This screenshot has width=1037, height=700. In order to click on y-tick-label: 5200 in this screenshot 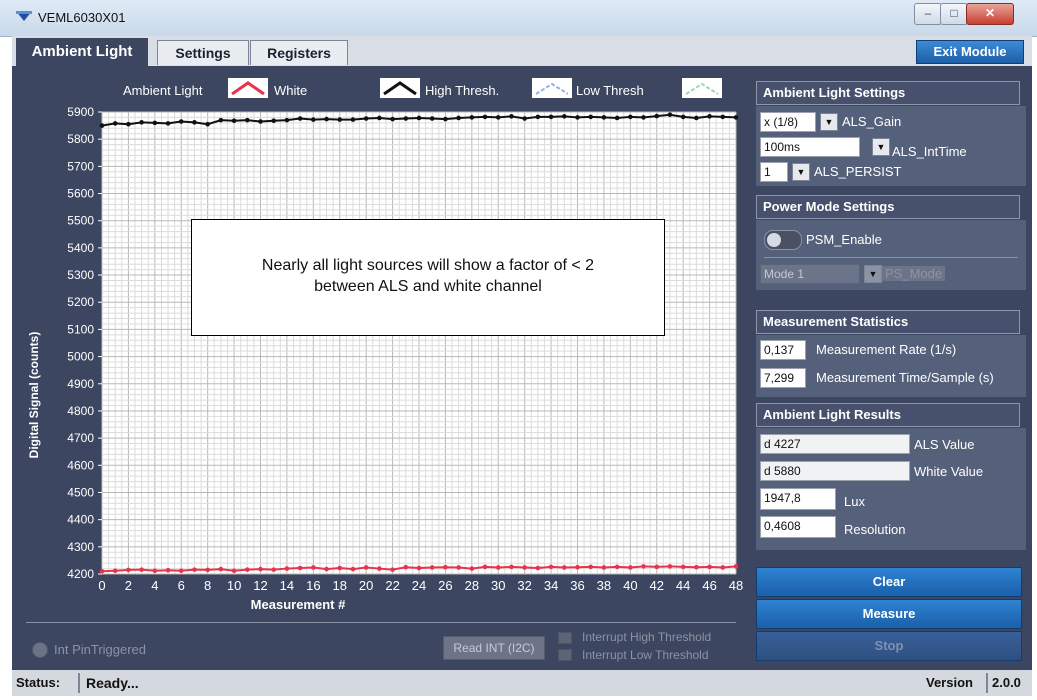, I will do `click(80, 302)`.